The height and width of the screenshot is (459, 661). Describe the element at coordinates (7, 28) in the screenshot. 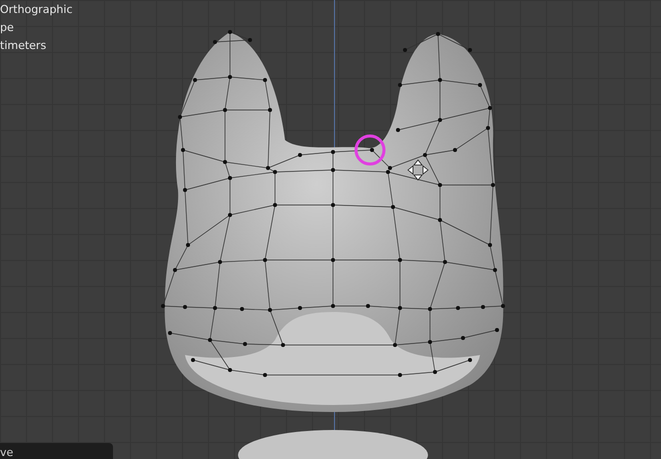

I see `viewport-info-text: pe` at that location.